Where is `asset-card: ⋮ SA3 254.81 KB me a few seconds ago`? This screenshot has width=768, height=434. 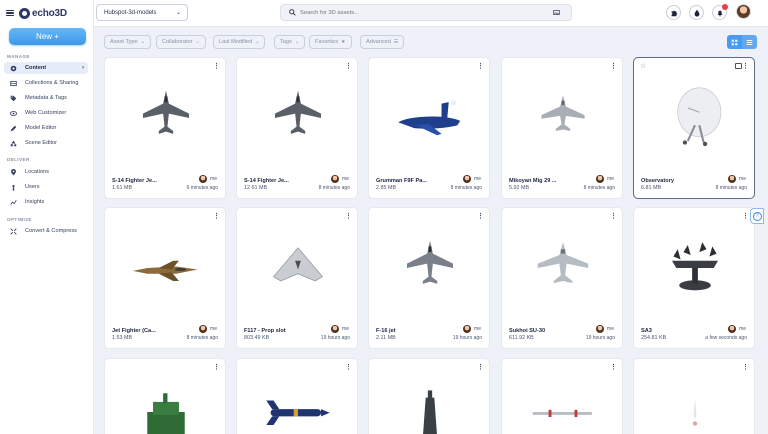
asset-card: ⋮ SA3 254.81 KB me a few seconds ago is located at coordinates (694, 278).